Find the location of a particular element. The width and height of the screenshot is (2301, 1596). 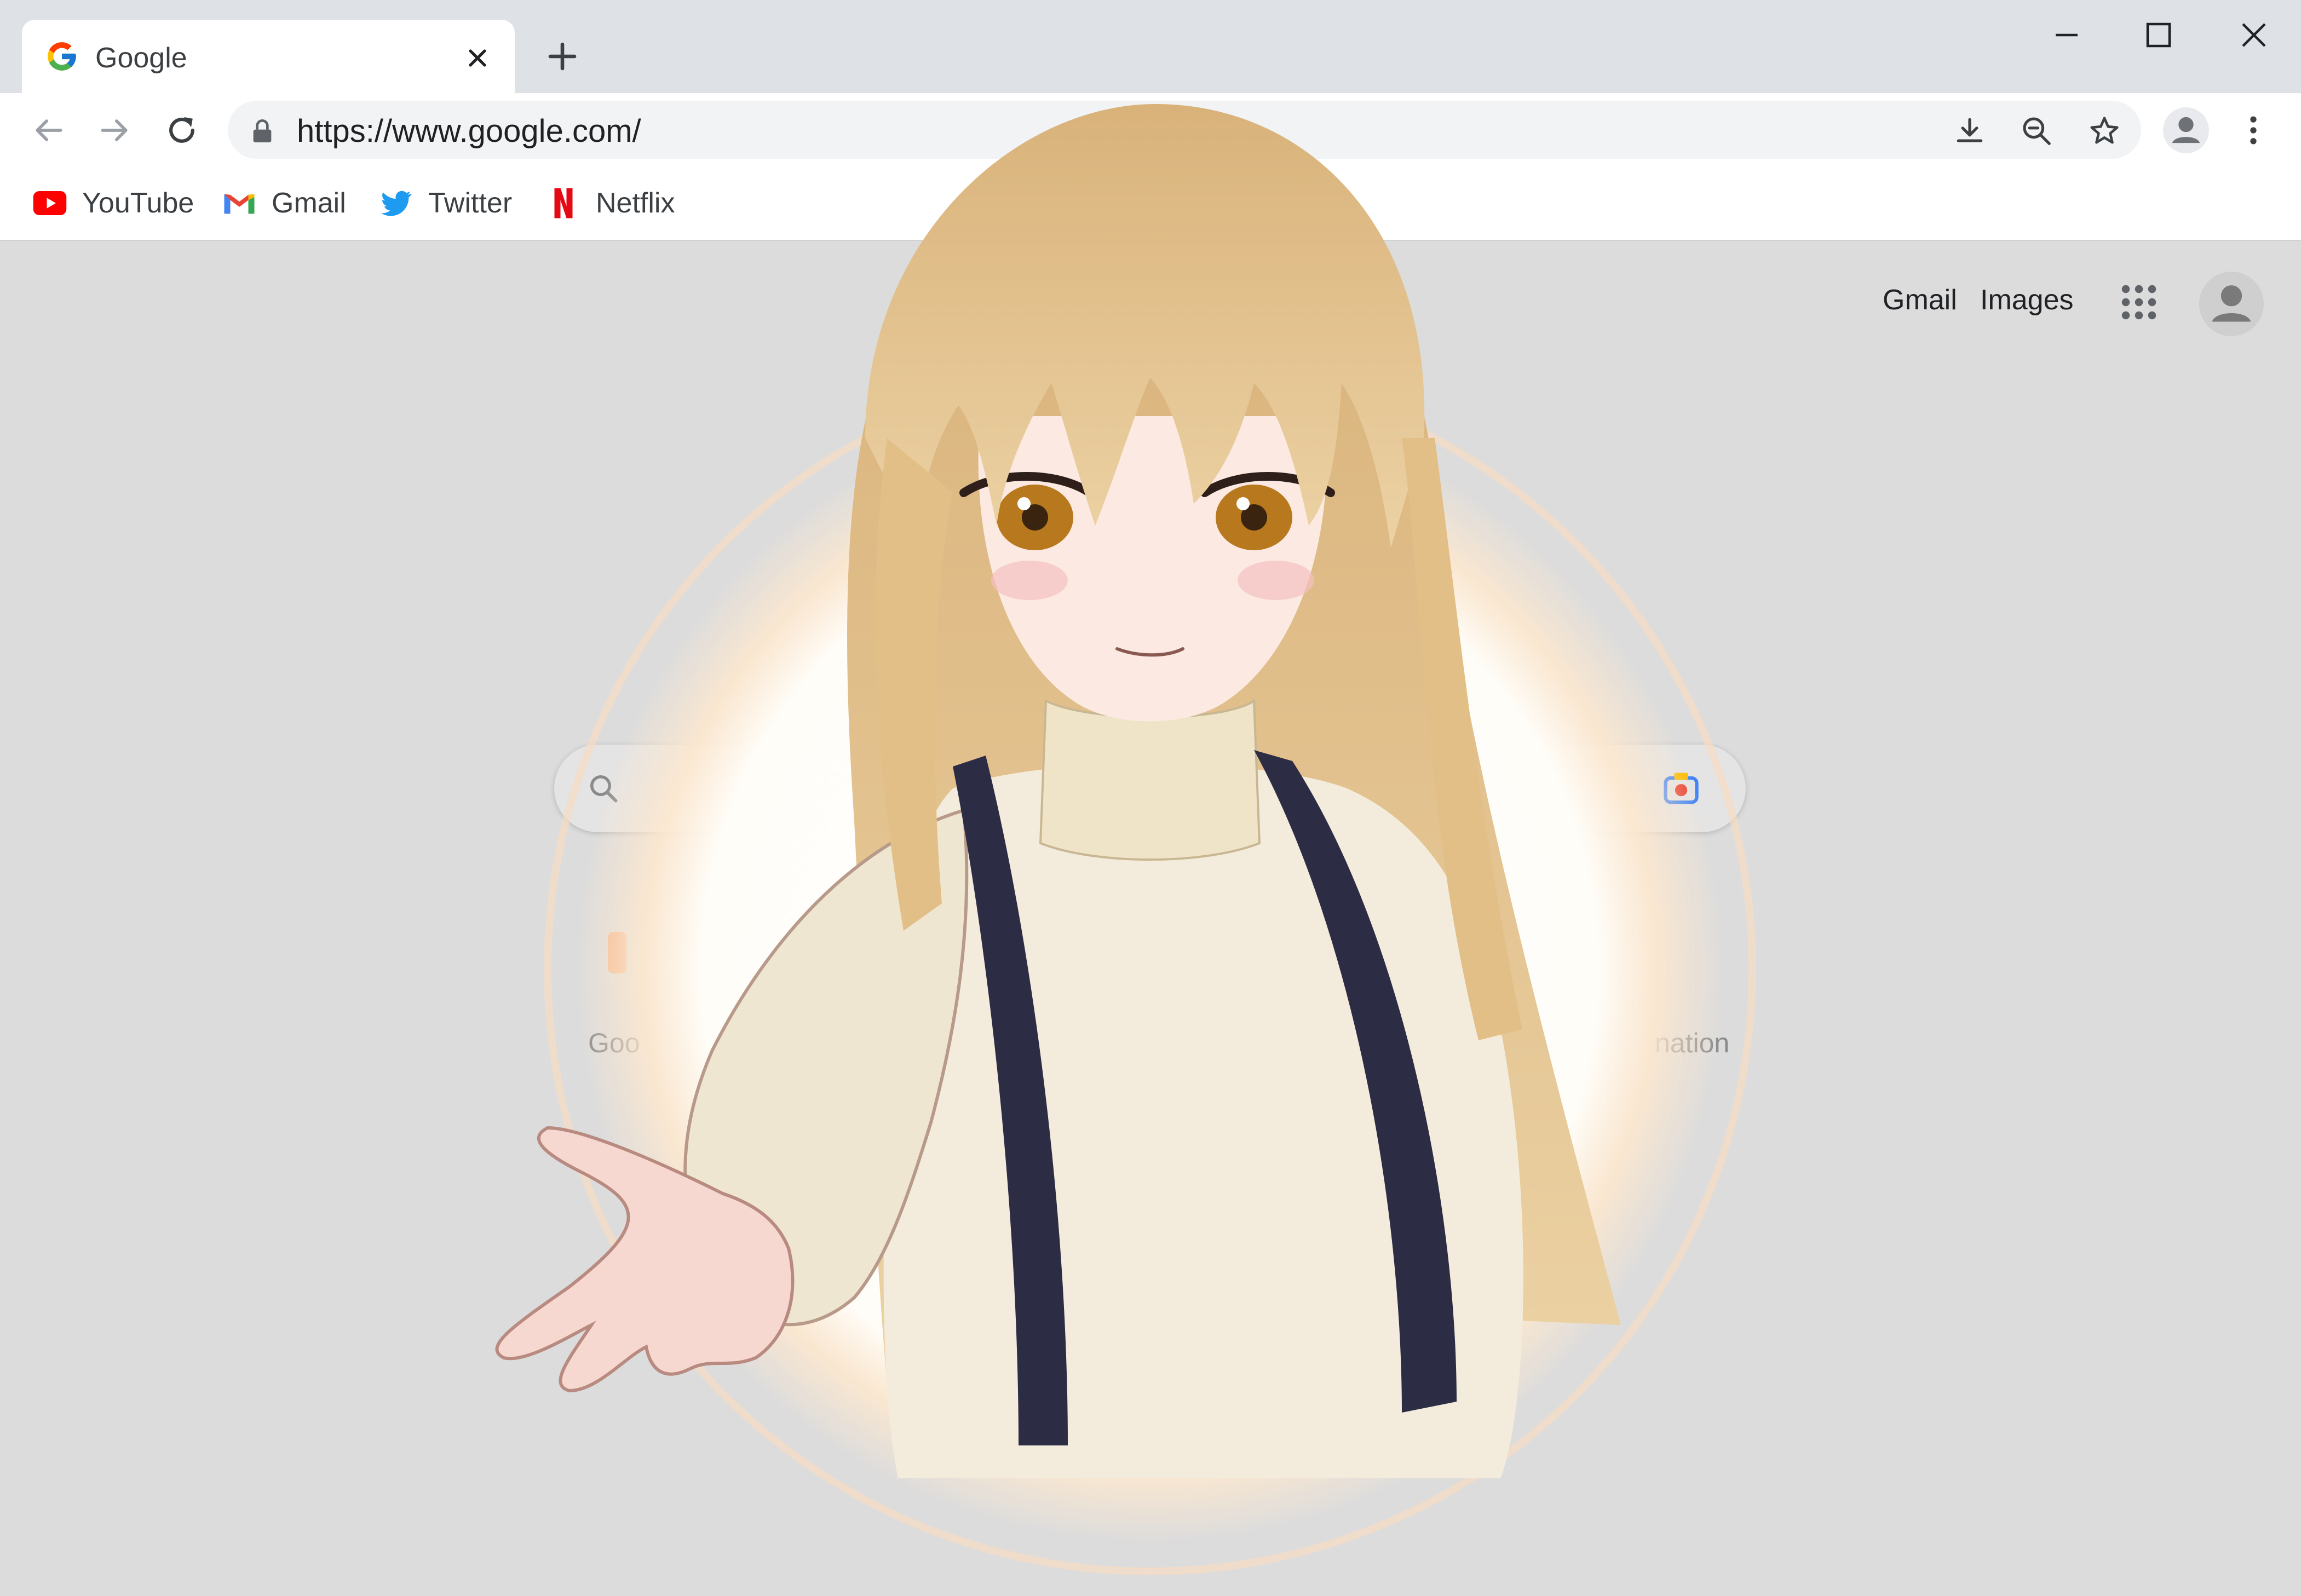

youtube-icon is located at coordinates (50, 203).